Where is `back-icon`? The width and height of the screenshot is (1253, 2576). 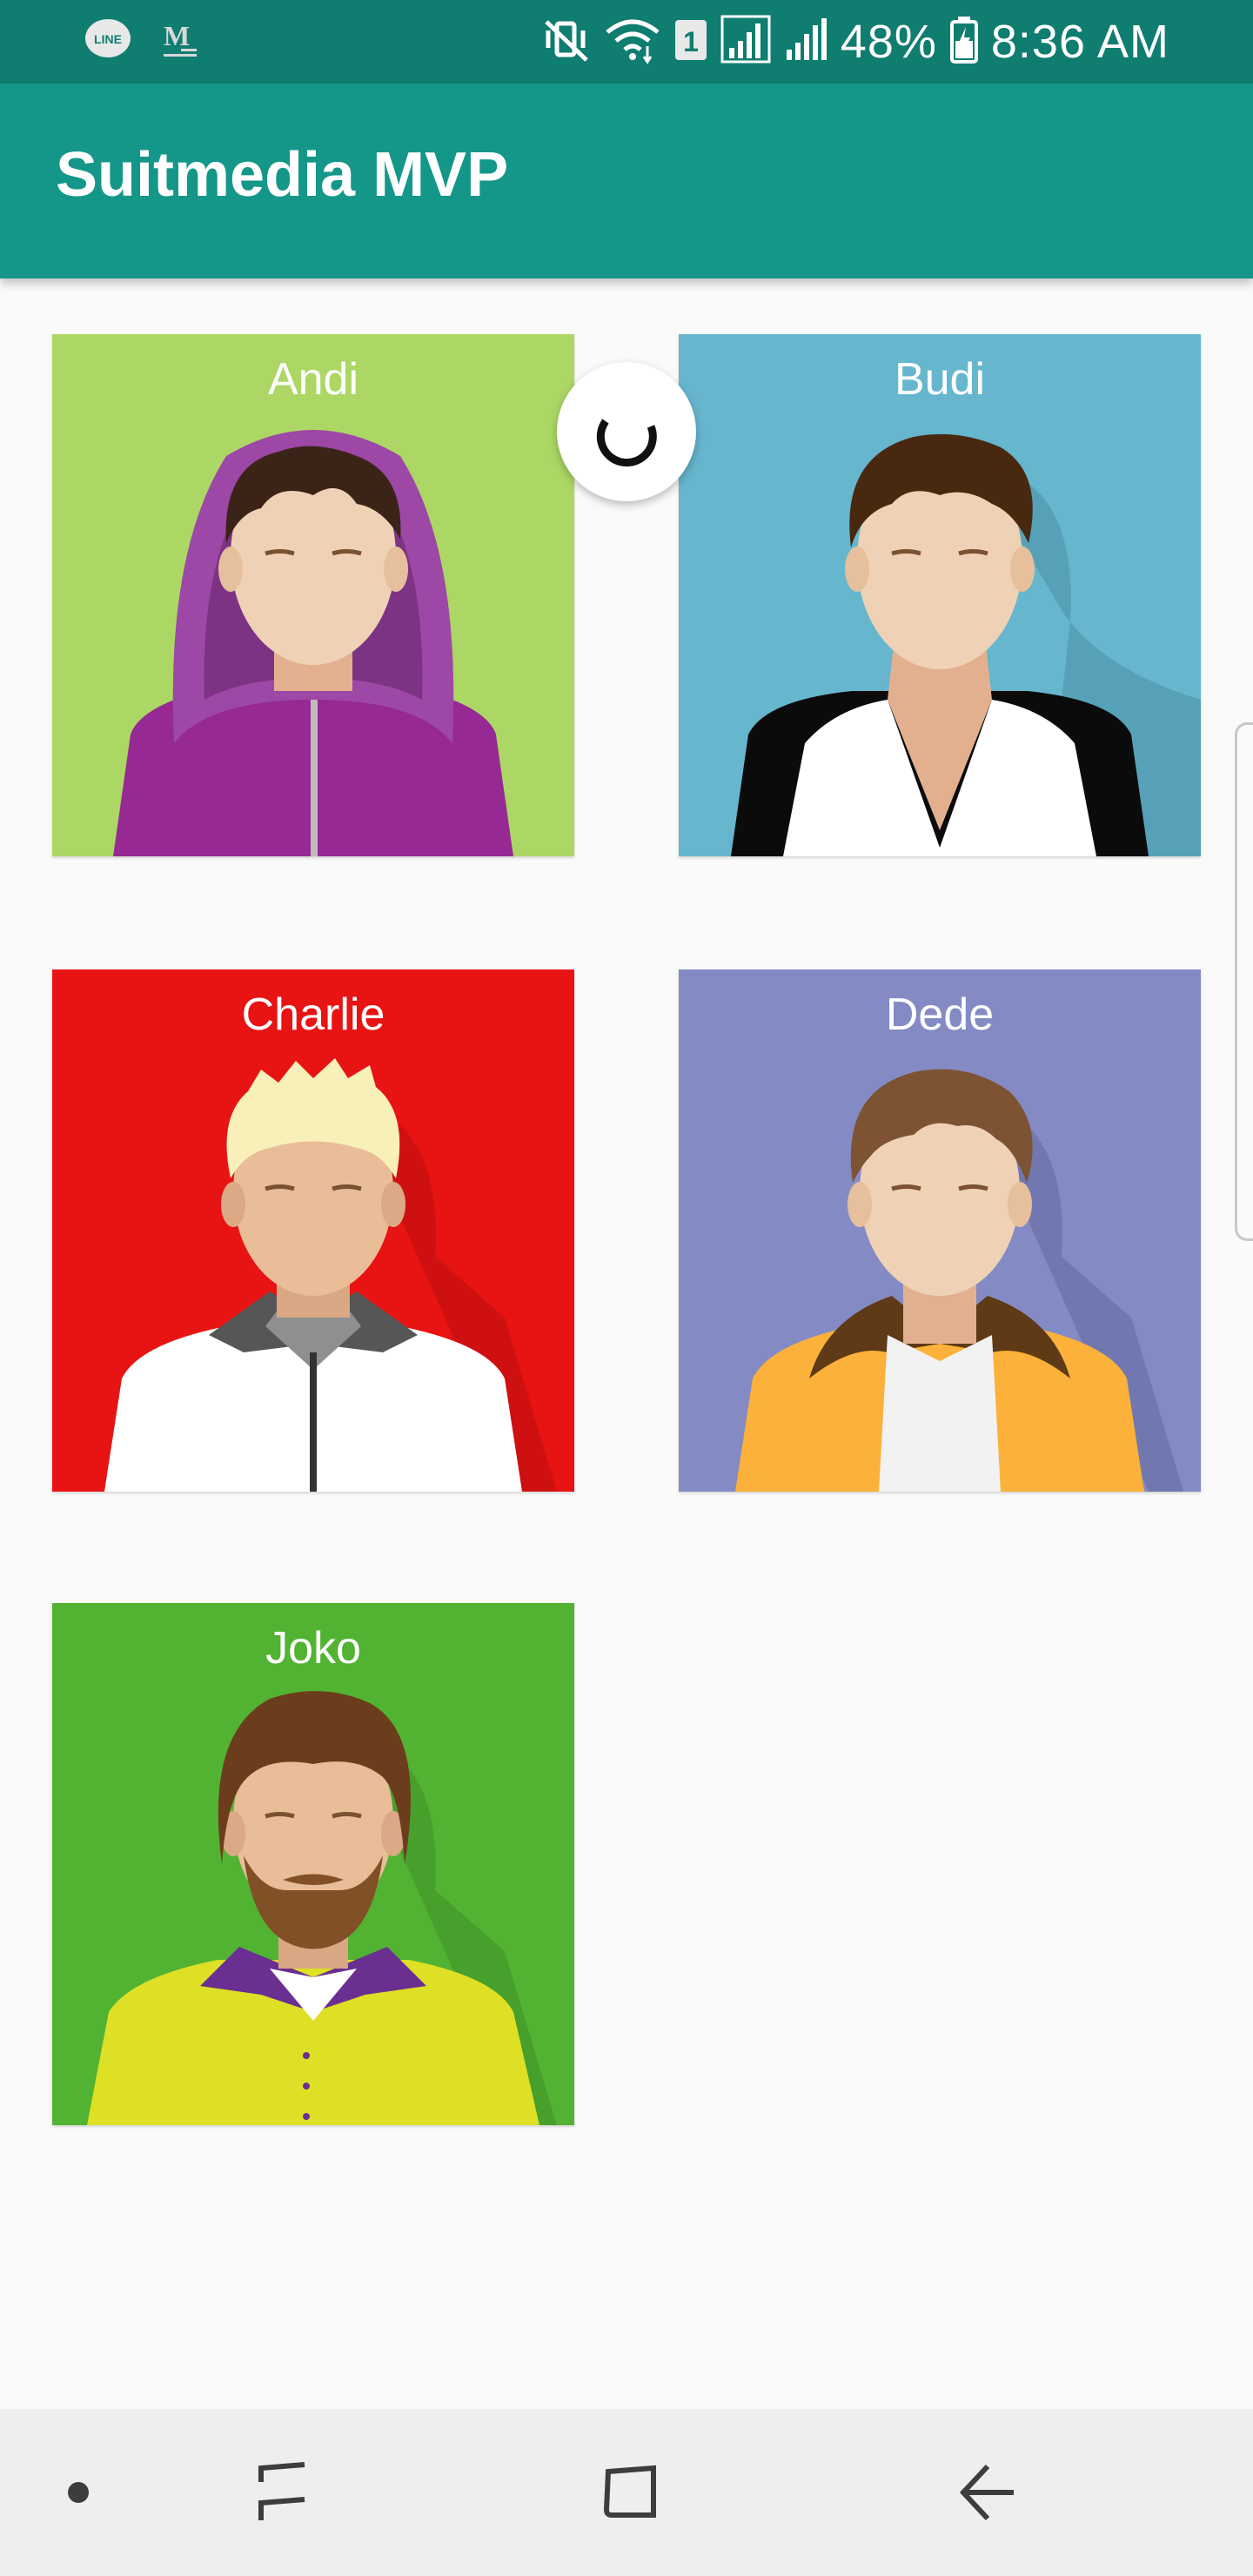
back-icon is located at coordinates (986, 2492).